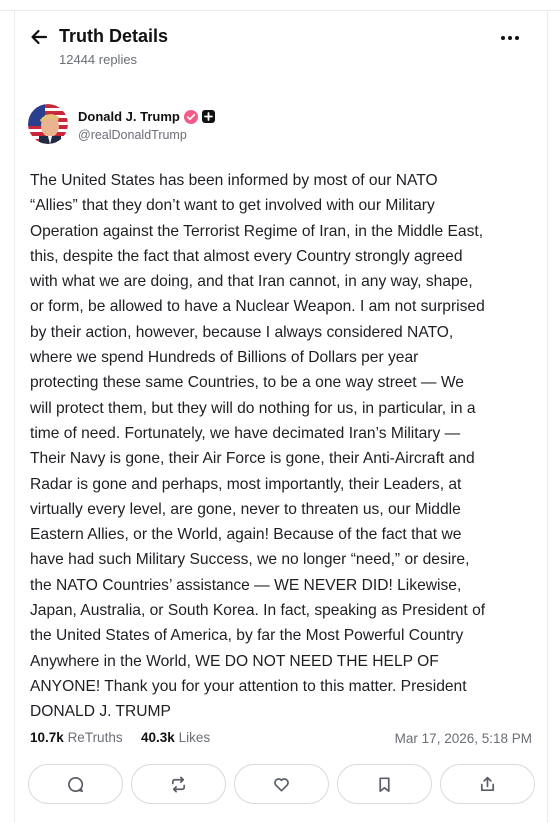 The image size is (560, 823). I want to click on share-icon, so click(487, 783).